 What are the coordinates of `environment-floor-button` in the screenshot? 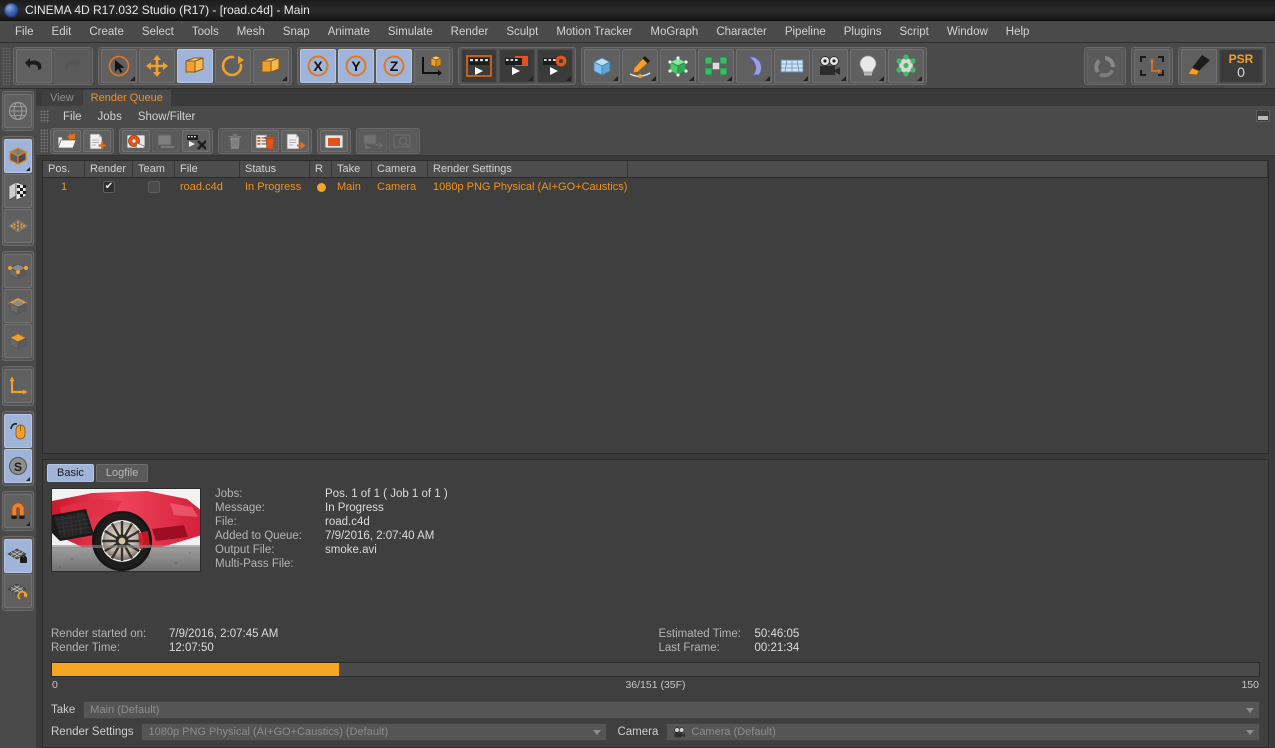 It's located at (792, 65).